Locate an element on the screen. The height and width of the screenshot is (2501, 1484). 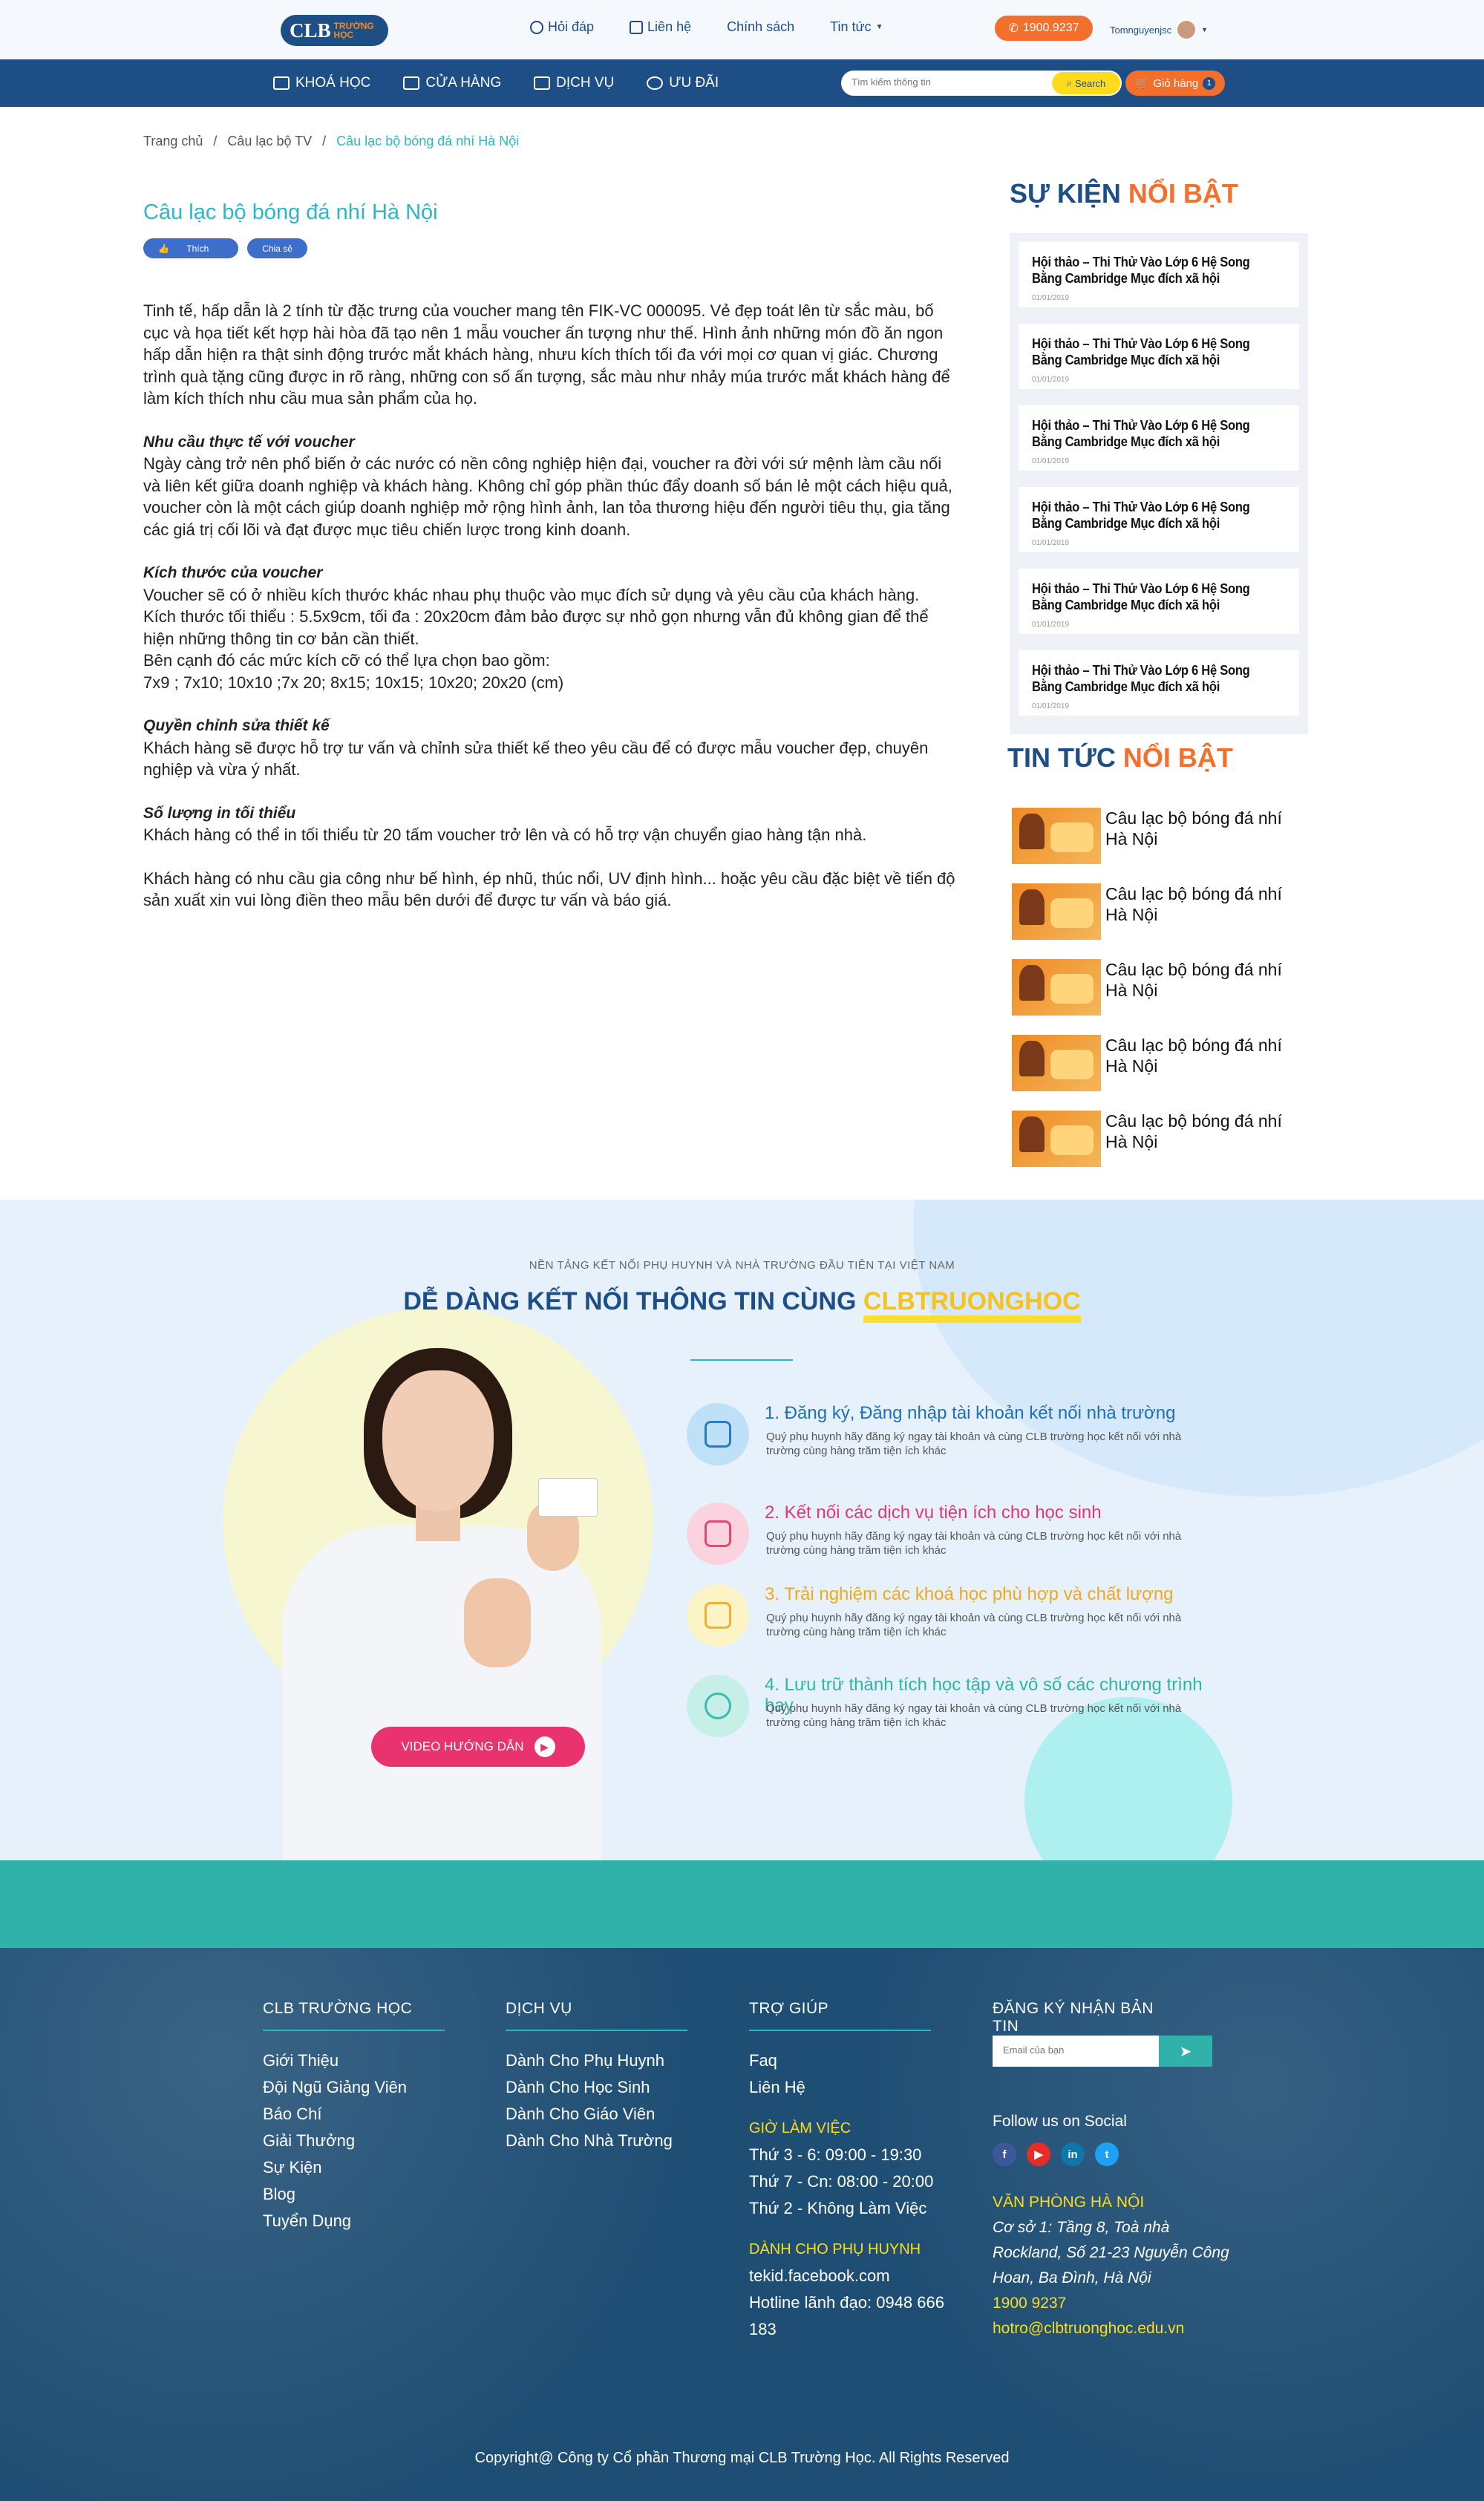
youtube-icon: ▶ is located at coordinates (1038, 2154).